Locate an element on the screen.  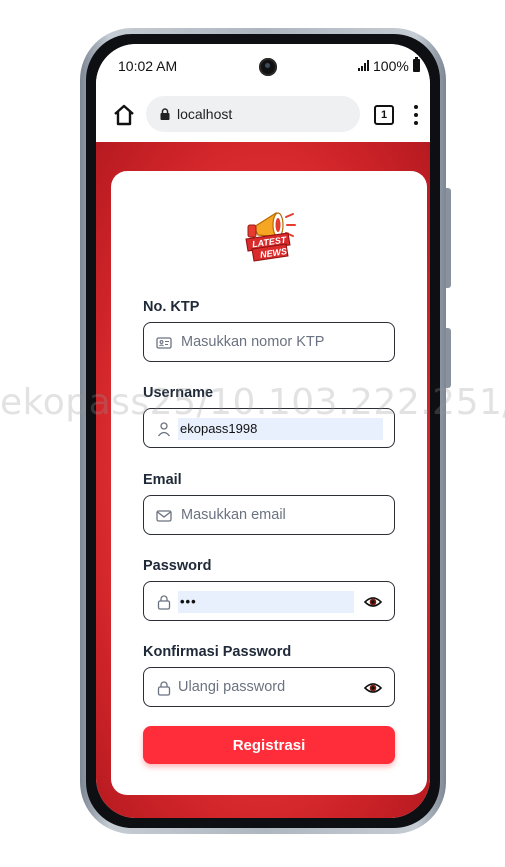
volume-button is located at coordinates (448, 238).